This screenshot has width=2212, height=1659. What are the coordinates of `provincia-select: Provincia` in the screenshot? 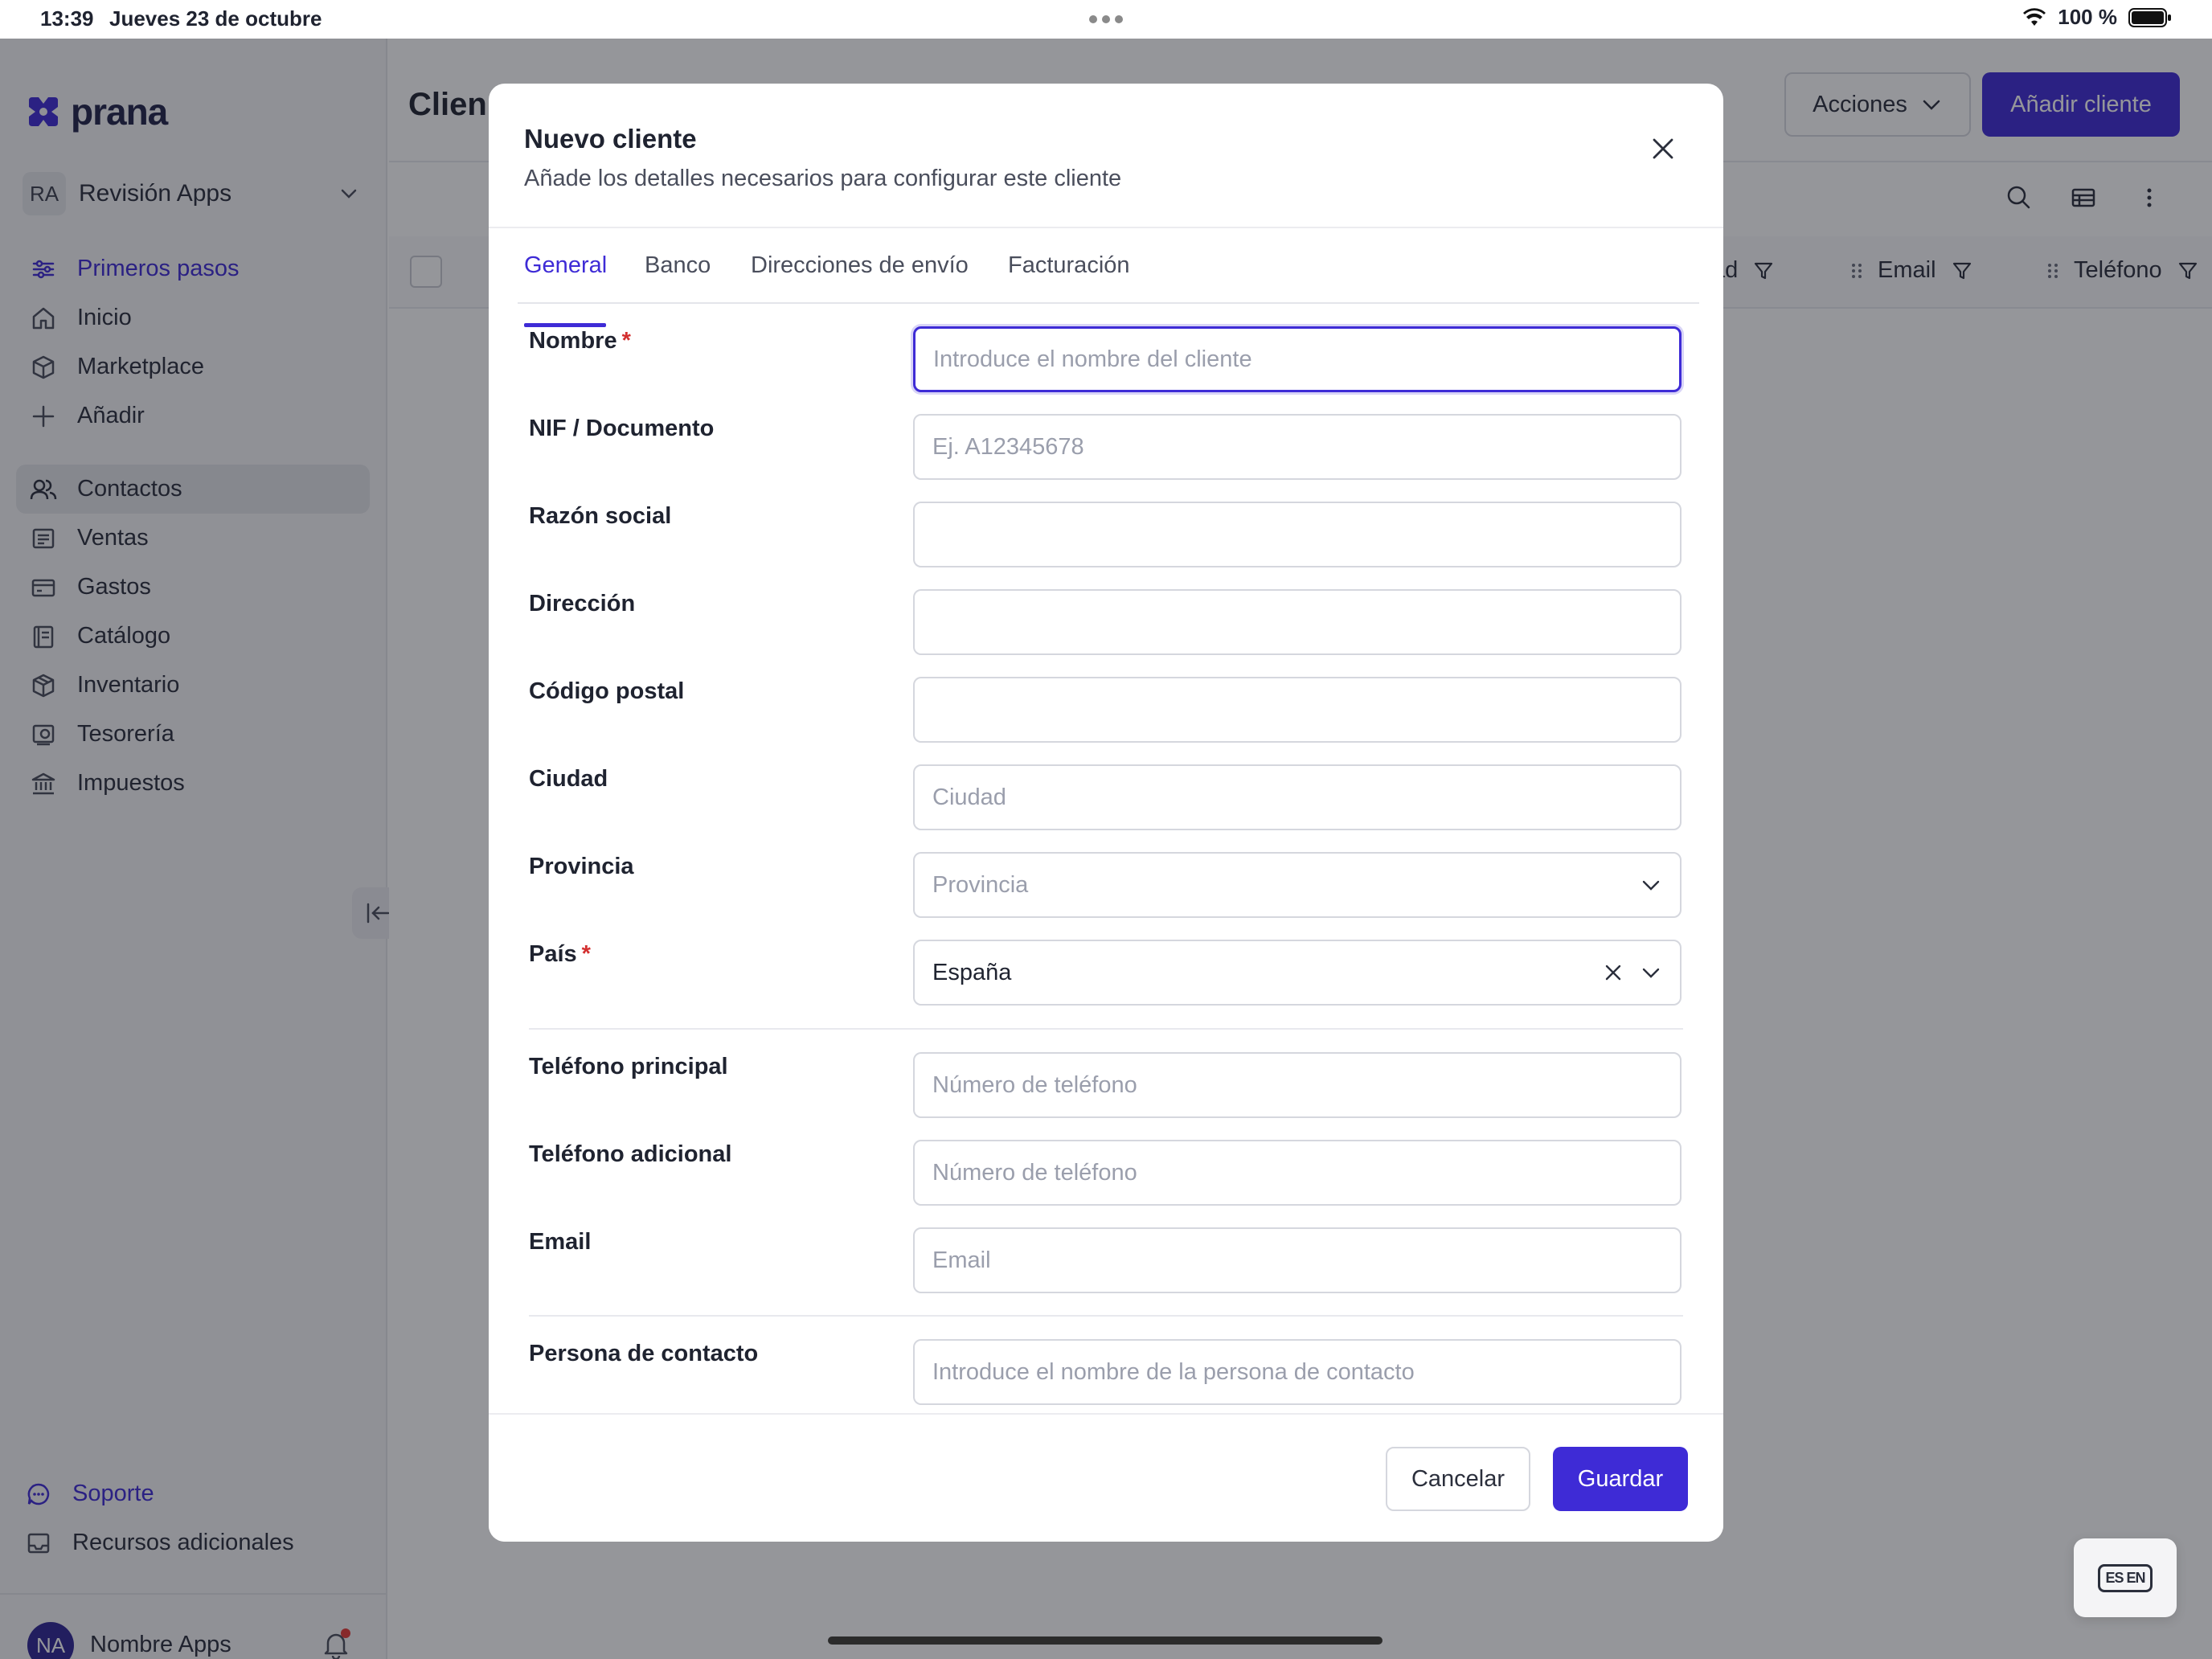 It's located at (1297, 885).